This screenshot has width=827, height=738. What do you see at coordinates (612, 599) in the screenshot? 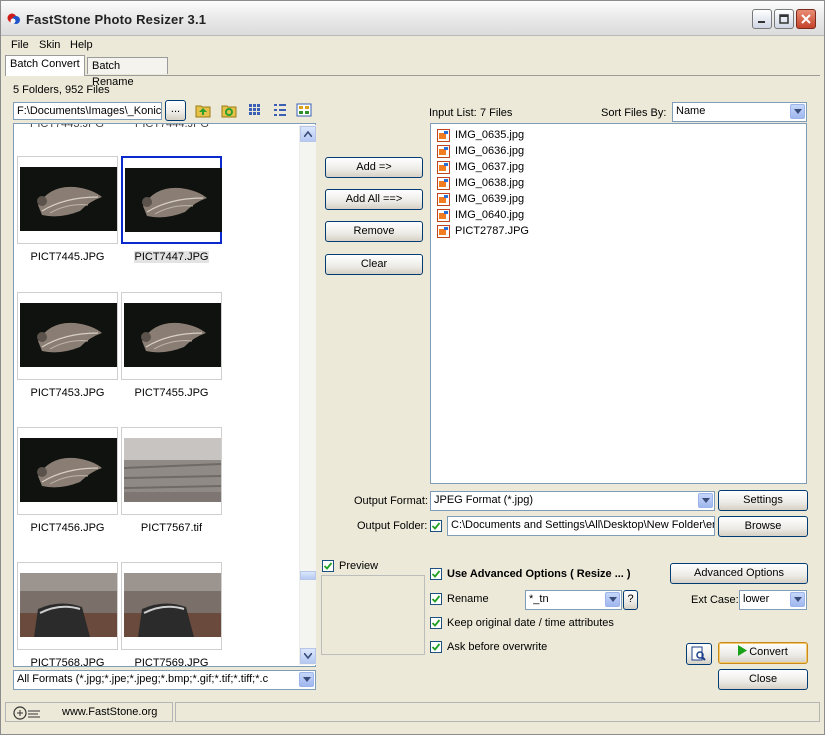
I see `rename-dropdown-button` at bounding box center [612, 599].